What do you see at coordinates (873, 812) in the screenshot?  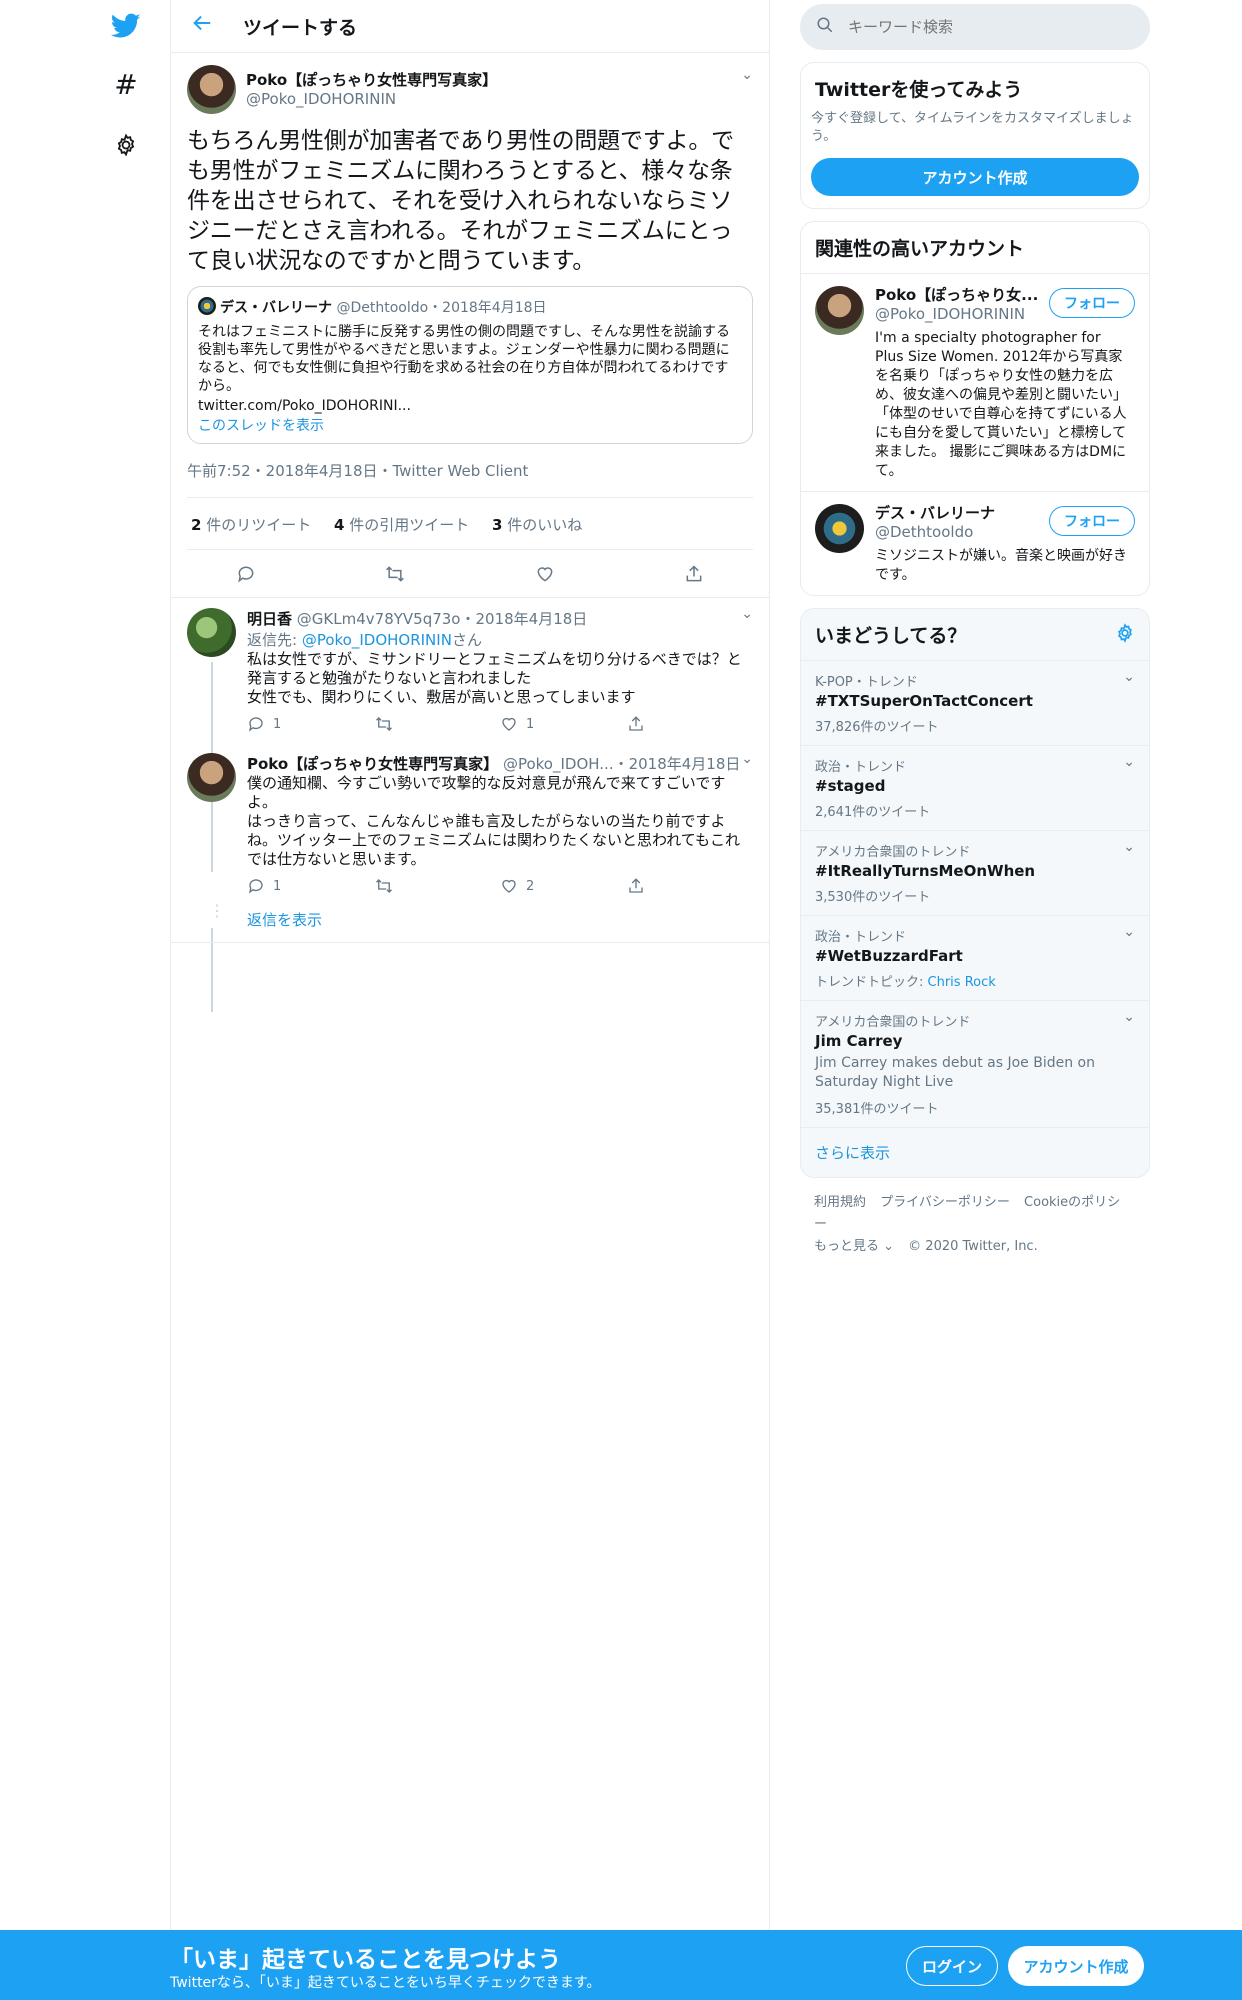 I see `trend-count: 2,641件のツイート` at bounding box center [873, 812].